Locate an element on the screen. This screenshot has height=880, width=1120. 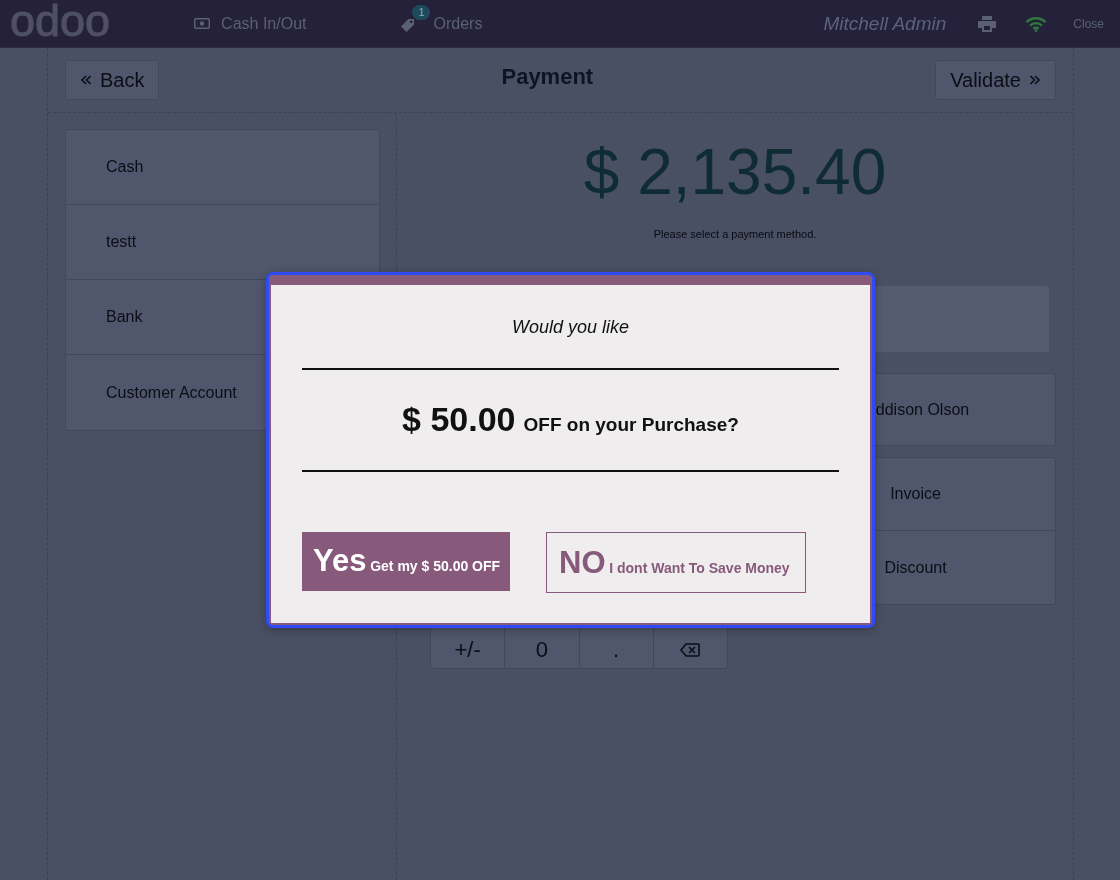
printer-icon is located at coordinates (987, 23).